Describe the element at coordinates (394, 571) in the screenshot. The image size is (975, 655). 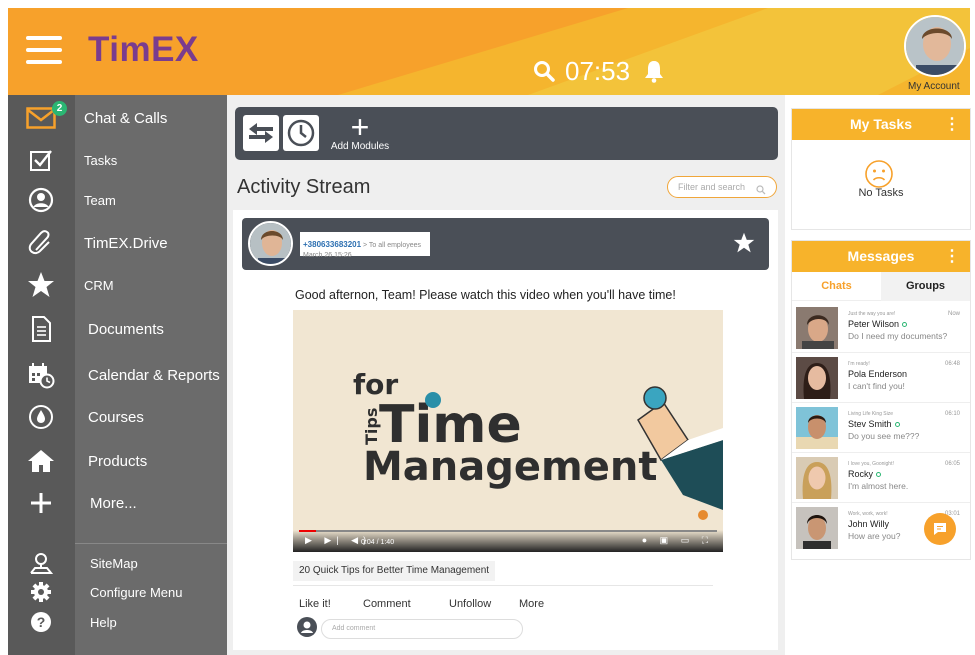
I see `video-title: 20 Quick Tips for Better Time Management` at that location.